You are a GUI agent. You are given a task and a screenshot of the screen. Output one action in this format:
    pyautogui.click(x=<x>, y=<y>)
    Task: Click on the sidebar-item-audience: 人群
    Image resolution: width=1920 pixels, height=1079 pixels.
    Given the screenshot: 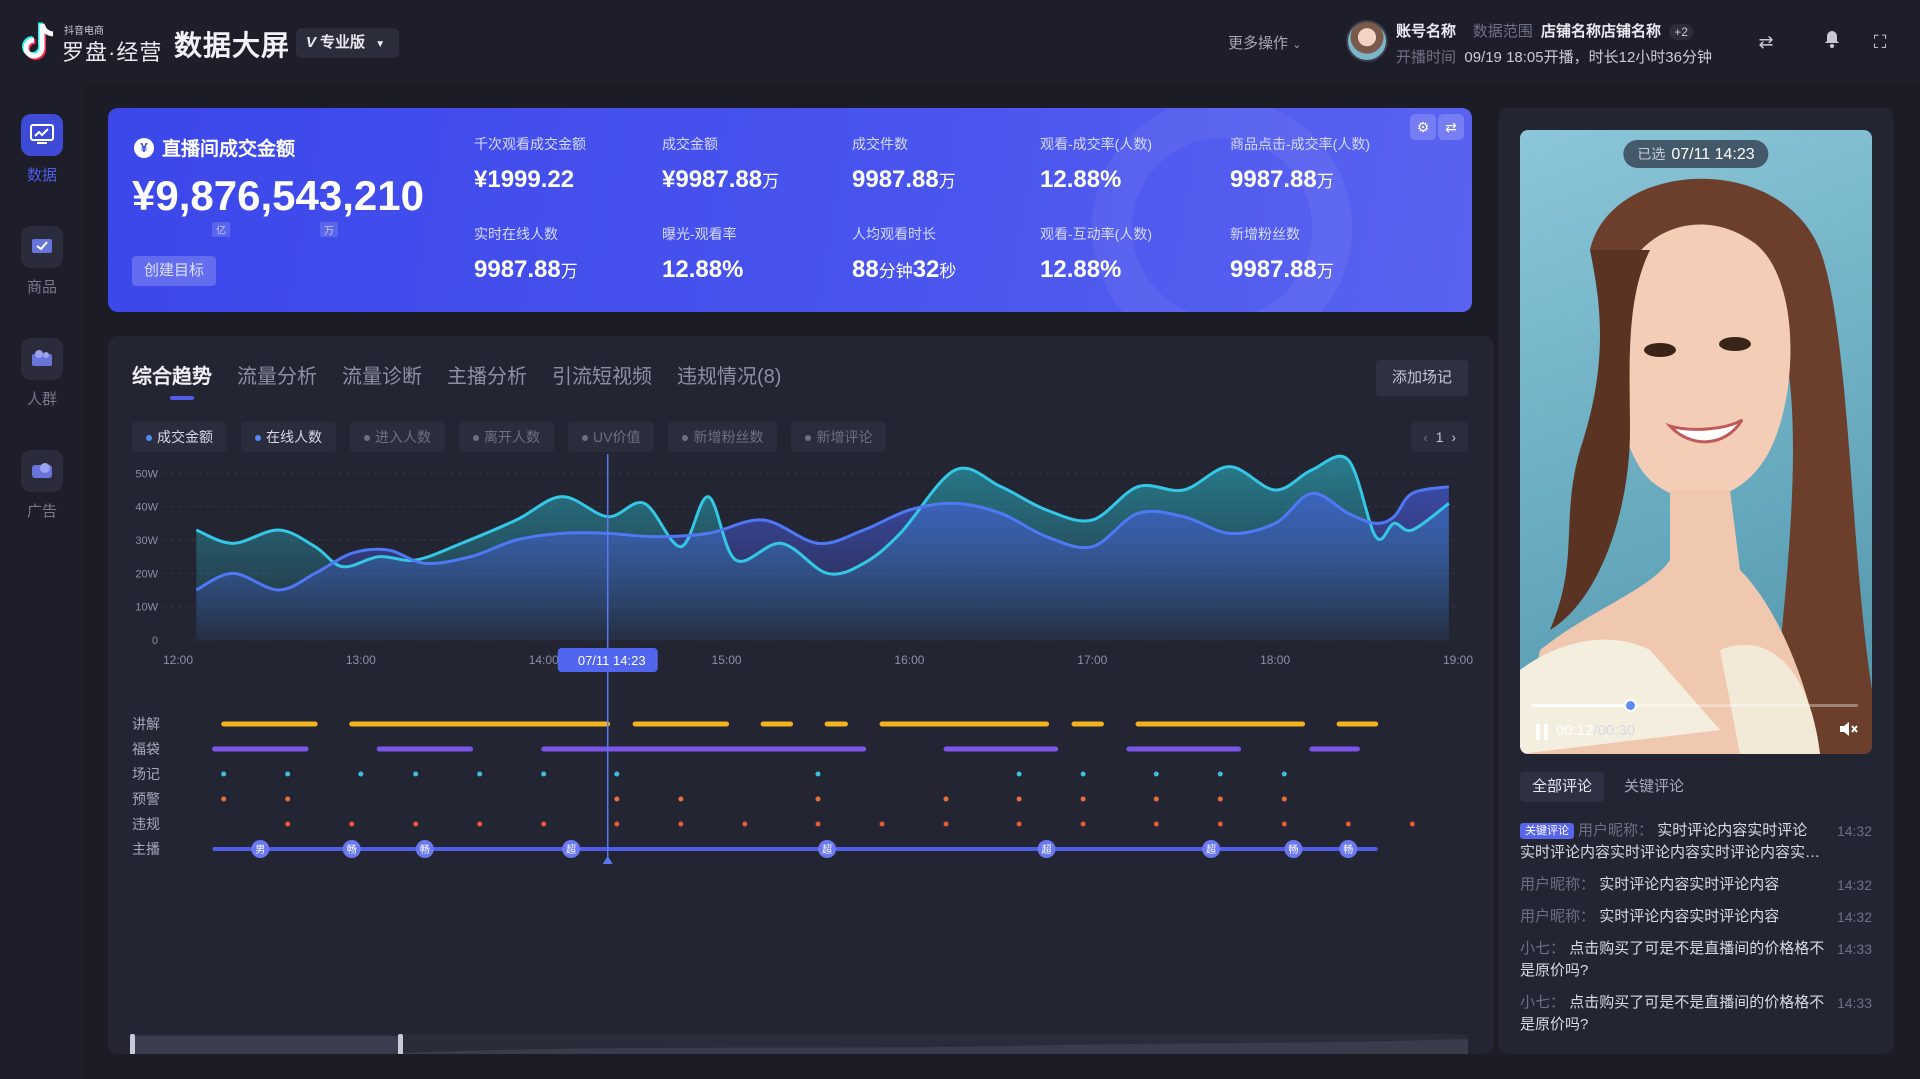 What is the action you would take?
    pyautogui.click(x=42, y=383)
    